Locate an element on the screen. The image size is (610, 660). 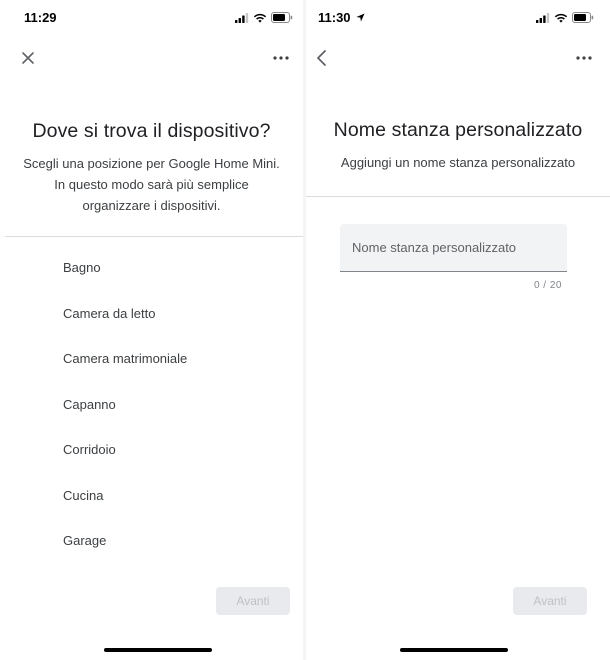
status-time: 11:29 is located at coordinates (40, 17).